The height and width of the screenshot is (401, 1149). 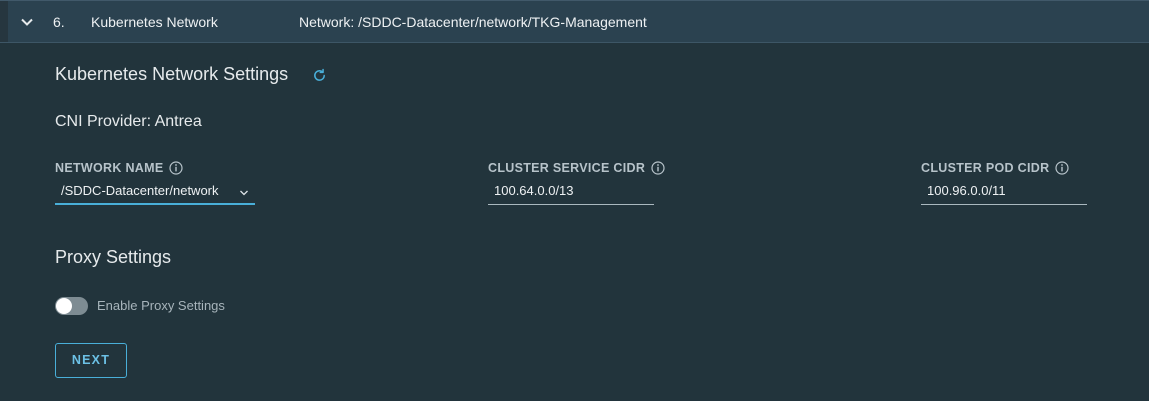 What do you see at coordinates (140, 190) in the screenshot?
I see `network-name-value: /SDDC-Datacenter/network` at bounding box center [140, 190].